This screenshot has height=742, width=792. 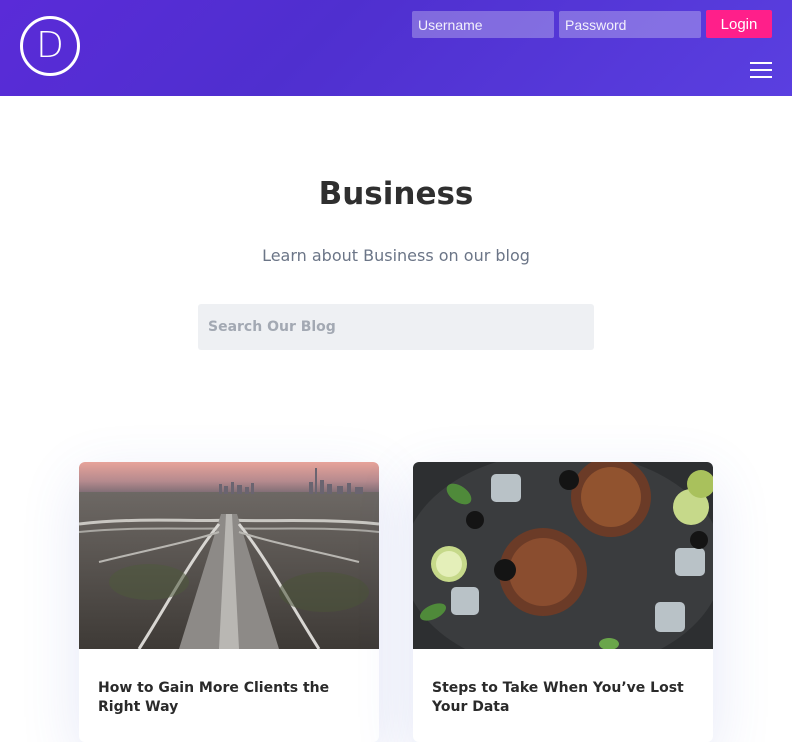 What do you see at coordinates (396, 255) in the screenshot?
I see `page-subtitle: Learn about Business on our blog` at bounding box center [396, 255].